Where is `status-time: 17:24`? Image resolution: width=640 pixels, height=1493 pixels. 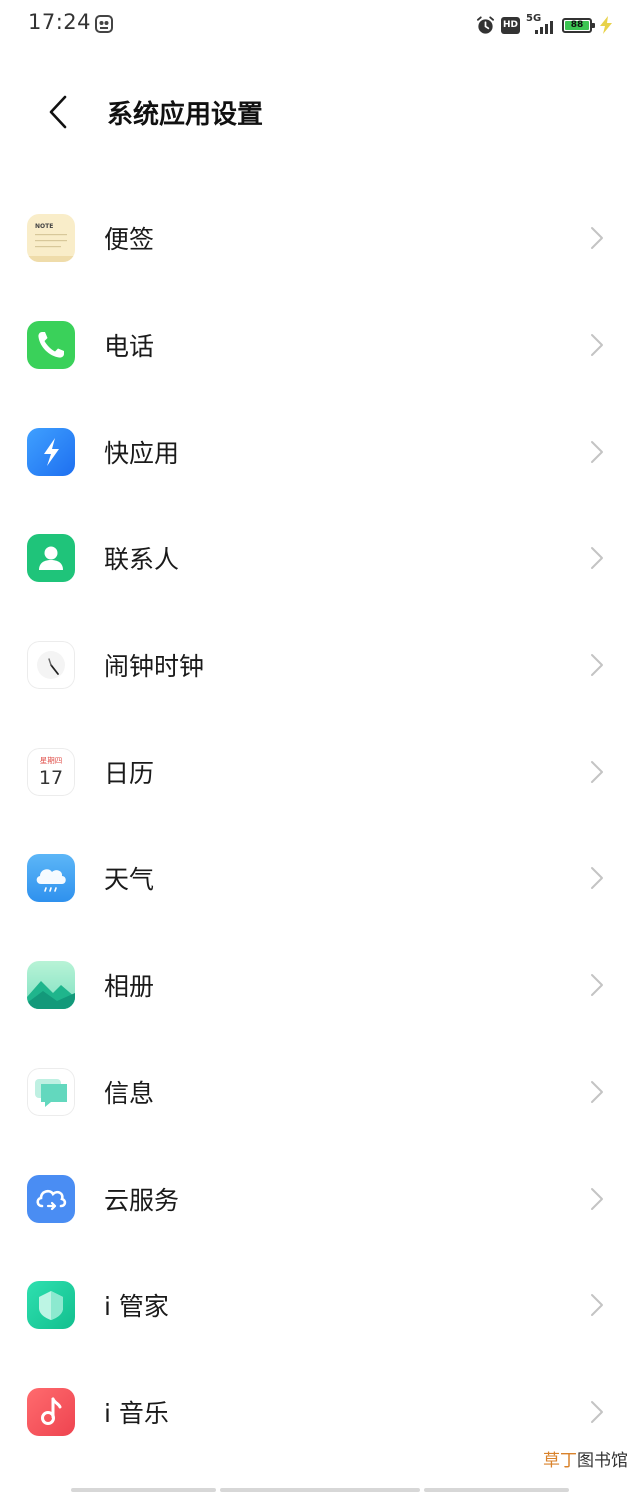 status-time: 17:24 is located at coordinates (60, 22).